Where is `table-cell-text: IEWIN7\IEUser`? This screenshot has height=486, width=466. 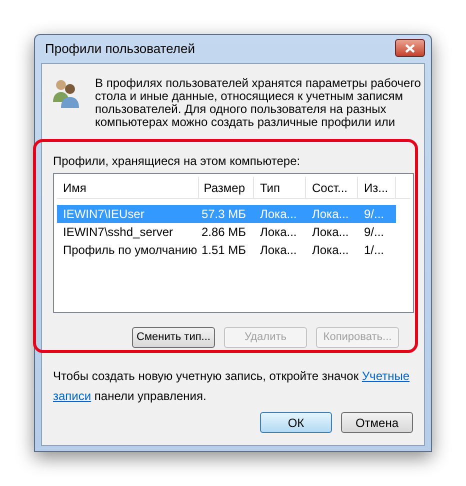
table-cell-text: IEWIN7\IEUser is located at coordinates (104, 214).